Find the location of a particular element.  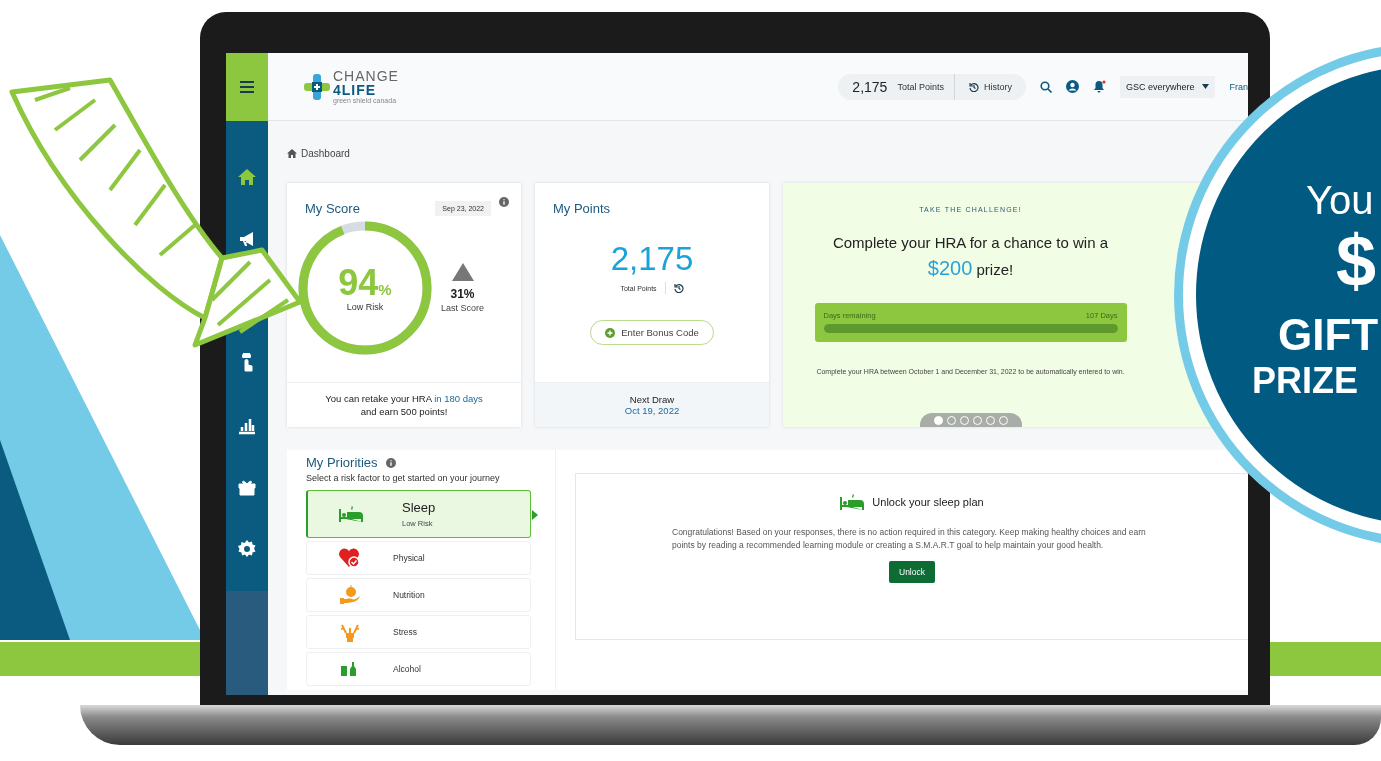

next-draw-label: Next Draw is located at coordinates (652, 399).